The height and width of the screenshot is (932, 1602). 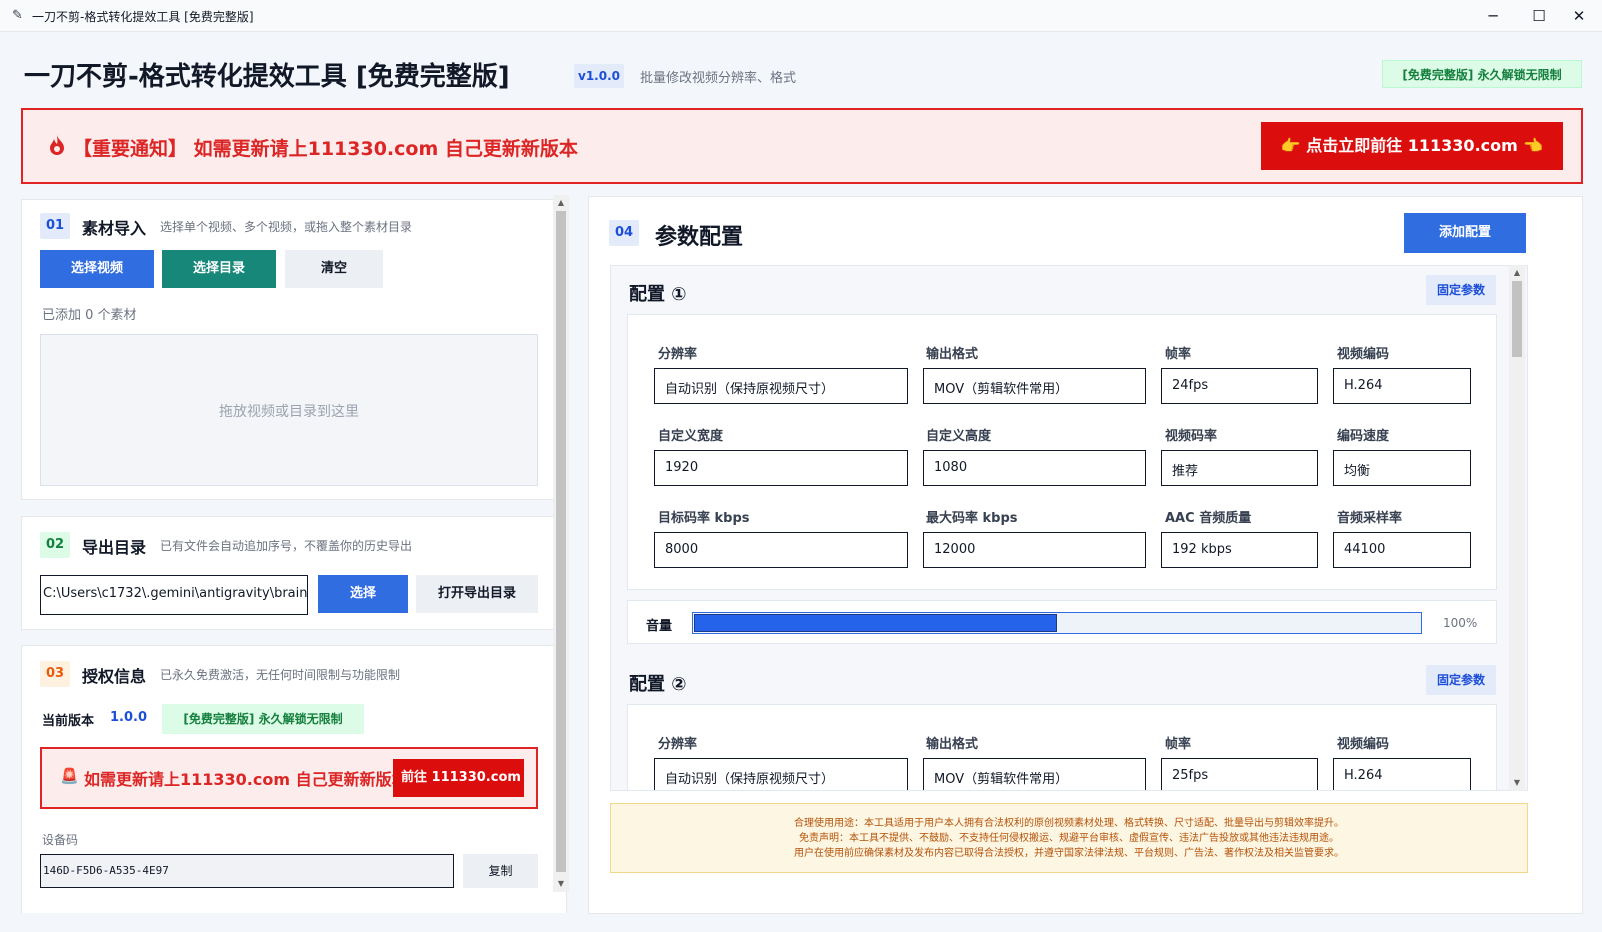 I want to click on volume-slider, so click(x=1057, y=623).